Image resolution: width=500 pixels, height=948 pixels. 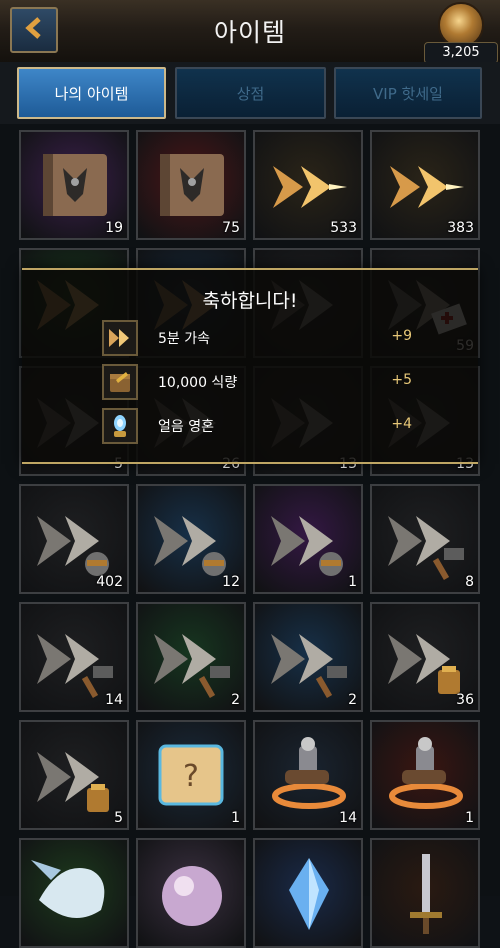 What do you see at coordinates (91, 93) in the screenshot?
I see `tab-my-items: 나의 아이템` at bounding box center [91, 93].